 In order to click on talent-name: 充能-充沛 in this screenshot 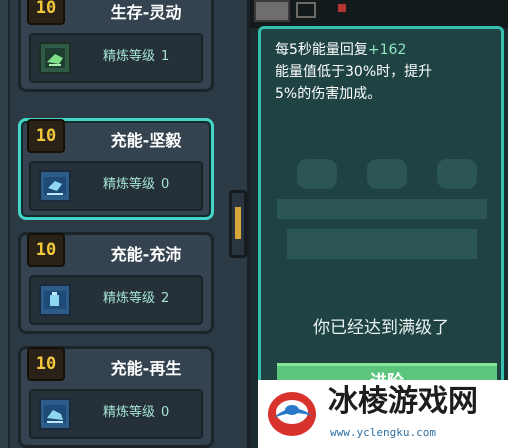, I will do `click(146, 254)`.